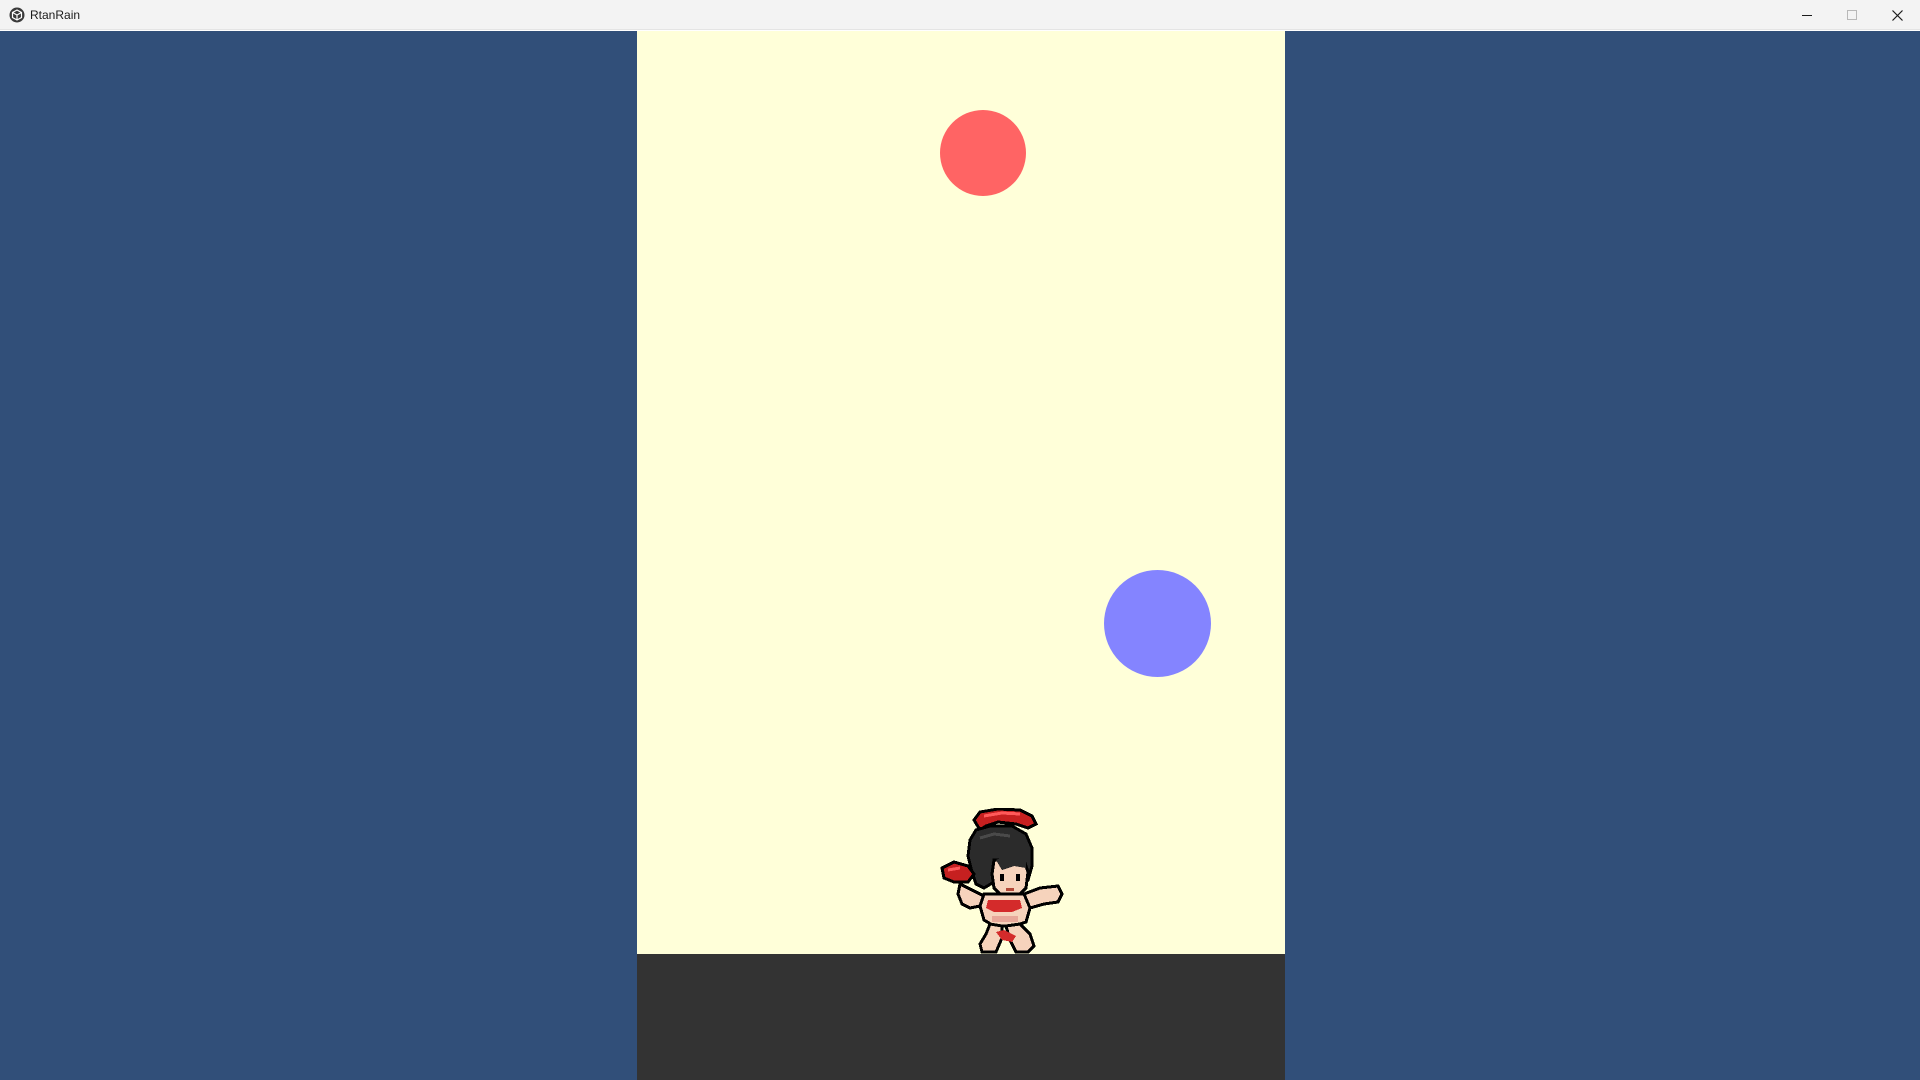  I want to click on minimize-icon, so click(1807, 15).